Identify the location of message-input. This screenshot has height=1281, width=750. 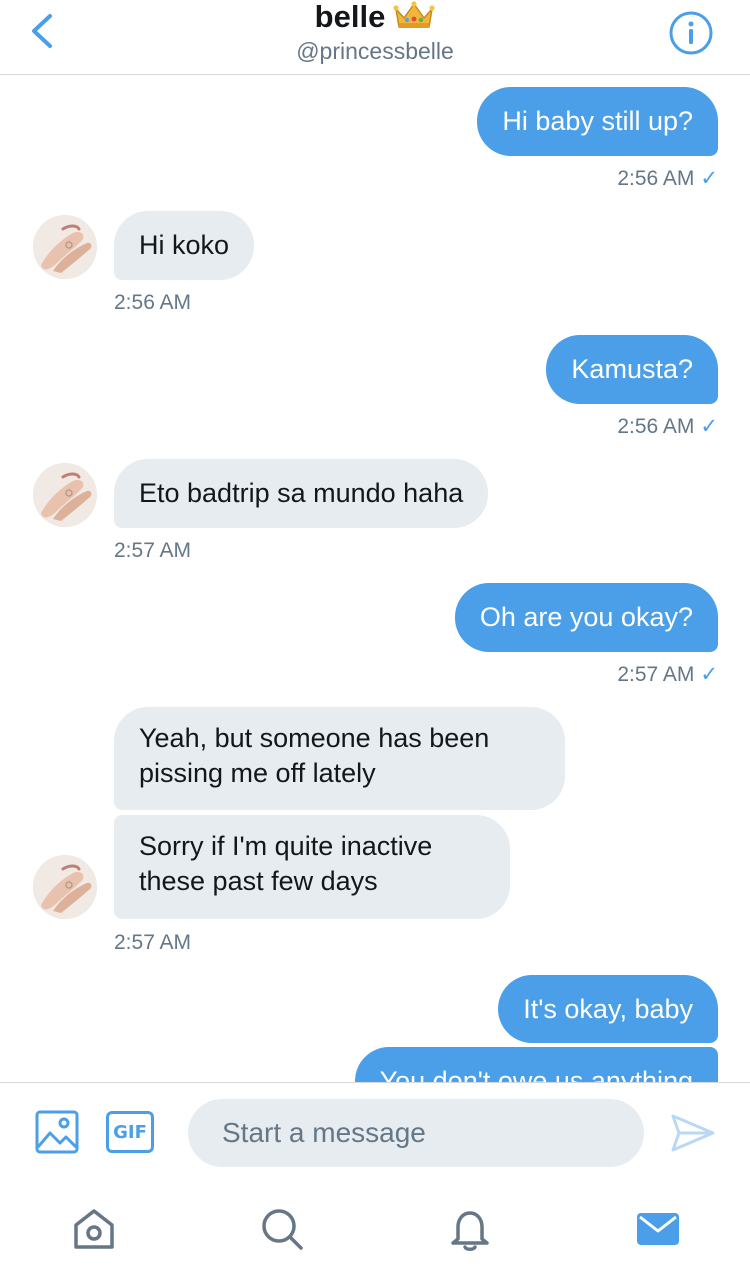
(416, 1133).